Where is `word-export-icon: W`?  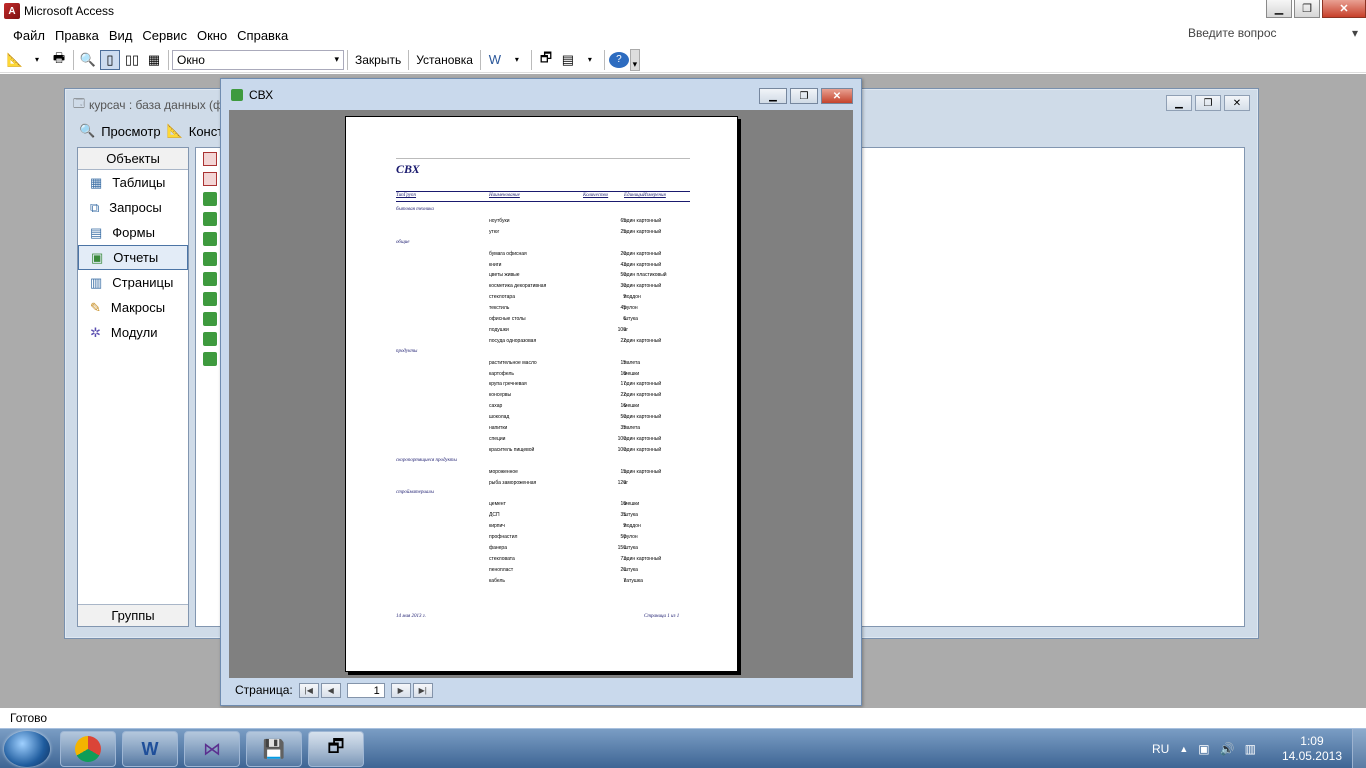 word-export-icon: W is located at coordinates (495, 60).